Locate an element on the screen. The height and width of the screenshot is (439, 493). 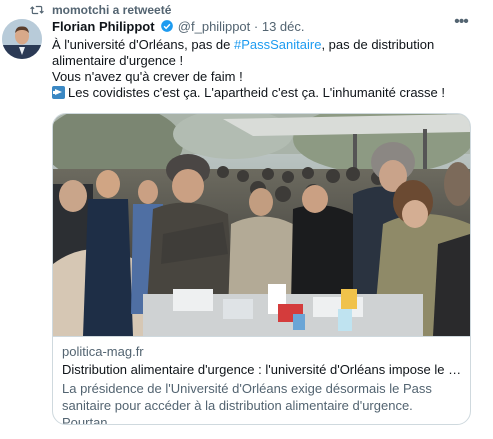
tweet-line-1-prefix: À l'université d'Orléans, pas de is located at coordinates (143, 44).